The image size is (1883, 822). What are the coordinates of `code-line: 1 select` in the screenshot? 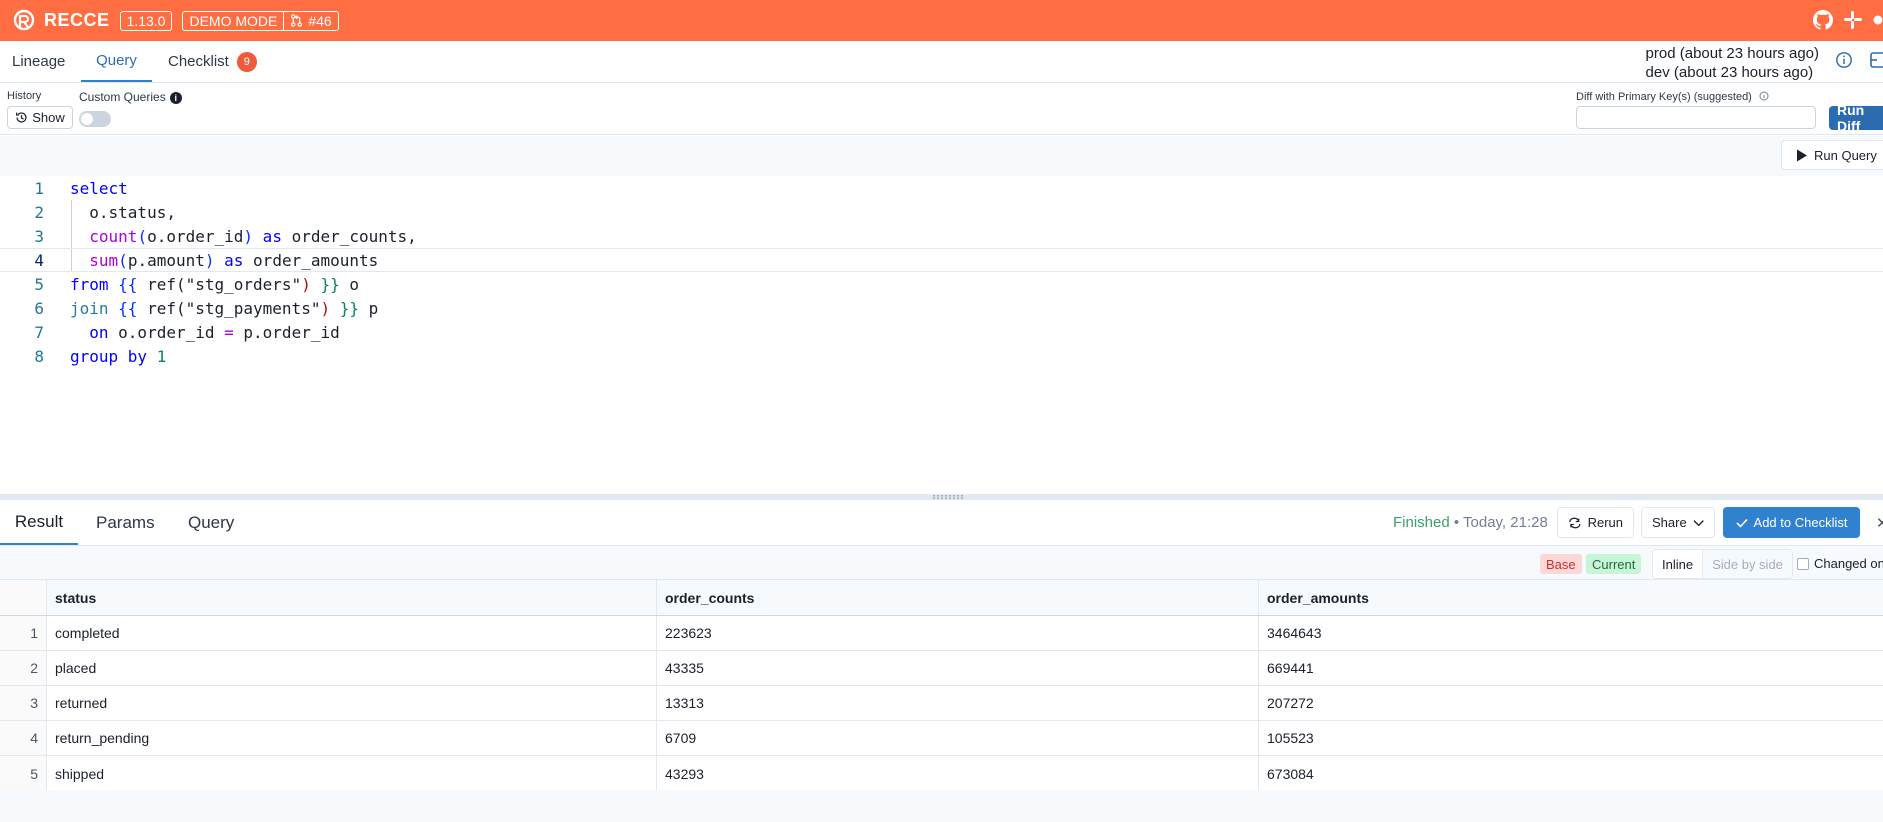 It's located at (941, 188).